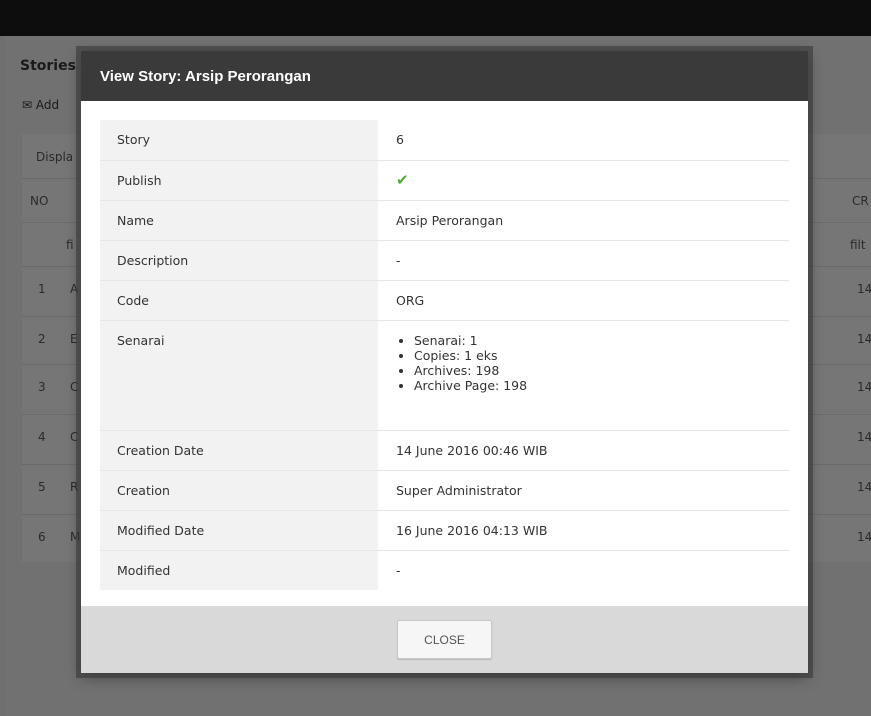 This screenshot has width=871, height=716. What do you see at coordinates (239, 375) in the screenshot?
I see `field-label: Senarai` at bounding box center [239, 375].